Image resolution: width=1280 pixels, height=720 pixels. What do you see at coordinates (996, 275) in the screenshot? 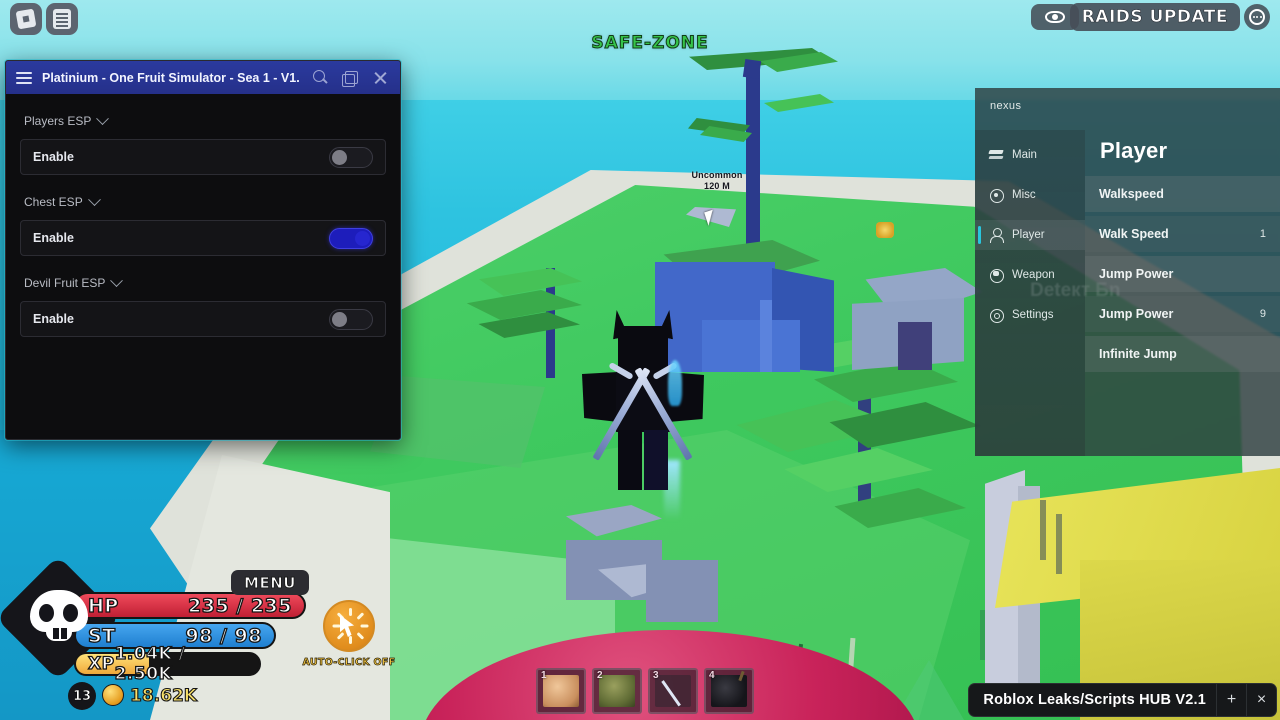
I see `weapon-icon` at bounding box center [996, 275].